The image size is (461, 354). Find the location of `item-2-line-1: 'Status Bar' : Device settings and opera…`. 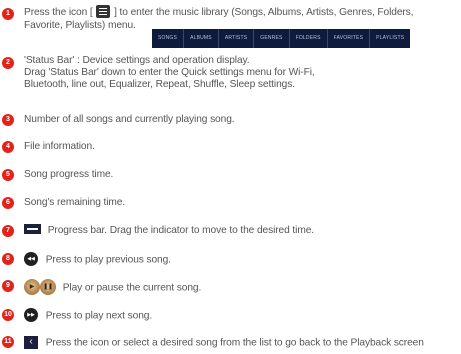

item-2-line-1: 'Status Bar' : Device settings and opera… is located at coordinates (137, 60).